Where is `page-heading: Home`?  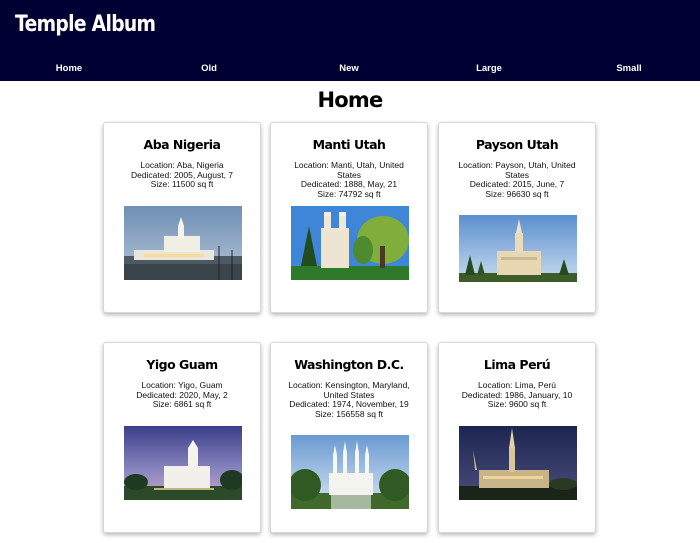 page-heading: Home is located at coordinates (350, 100).